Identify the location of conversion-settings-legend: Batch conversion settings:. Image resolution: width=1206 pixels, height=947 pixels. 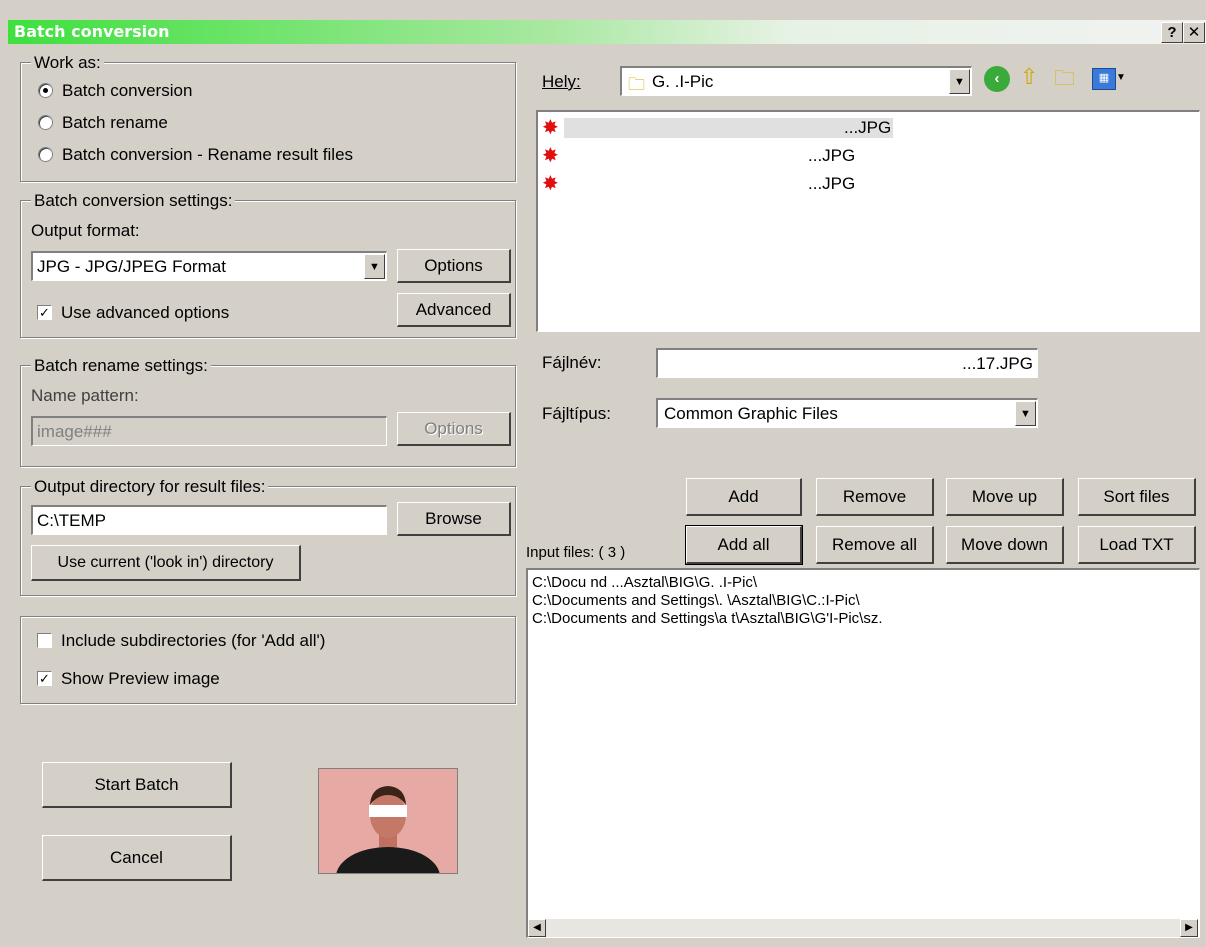
(133, 201).